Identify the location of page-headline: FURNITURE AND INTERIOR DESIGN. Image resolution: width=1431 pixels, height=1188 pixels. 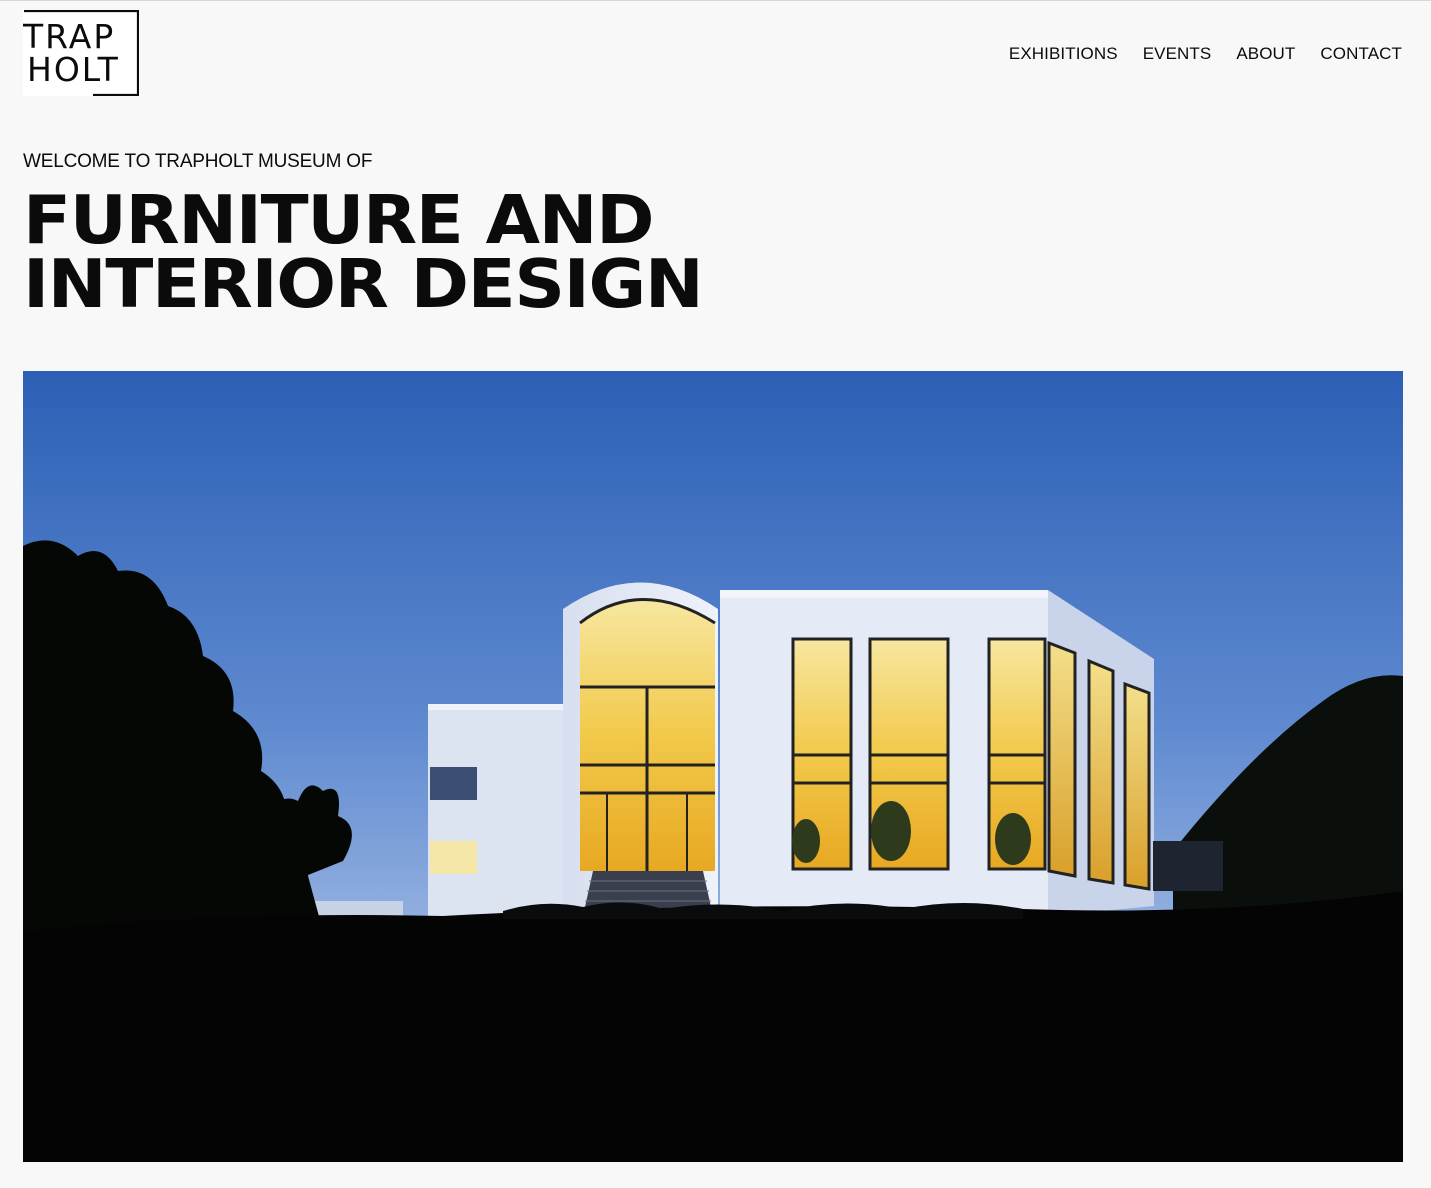
(363, 252).